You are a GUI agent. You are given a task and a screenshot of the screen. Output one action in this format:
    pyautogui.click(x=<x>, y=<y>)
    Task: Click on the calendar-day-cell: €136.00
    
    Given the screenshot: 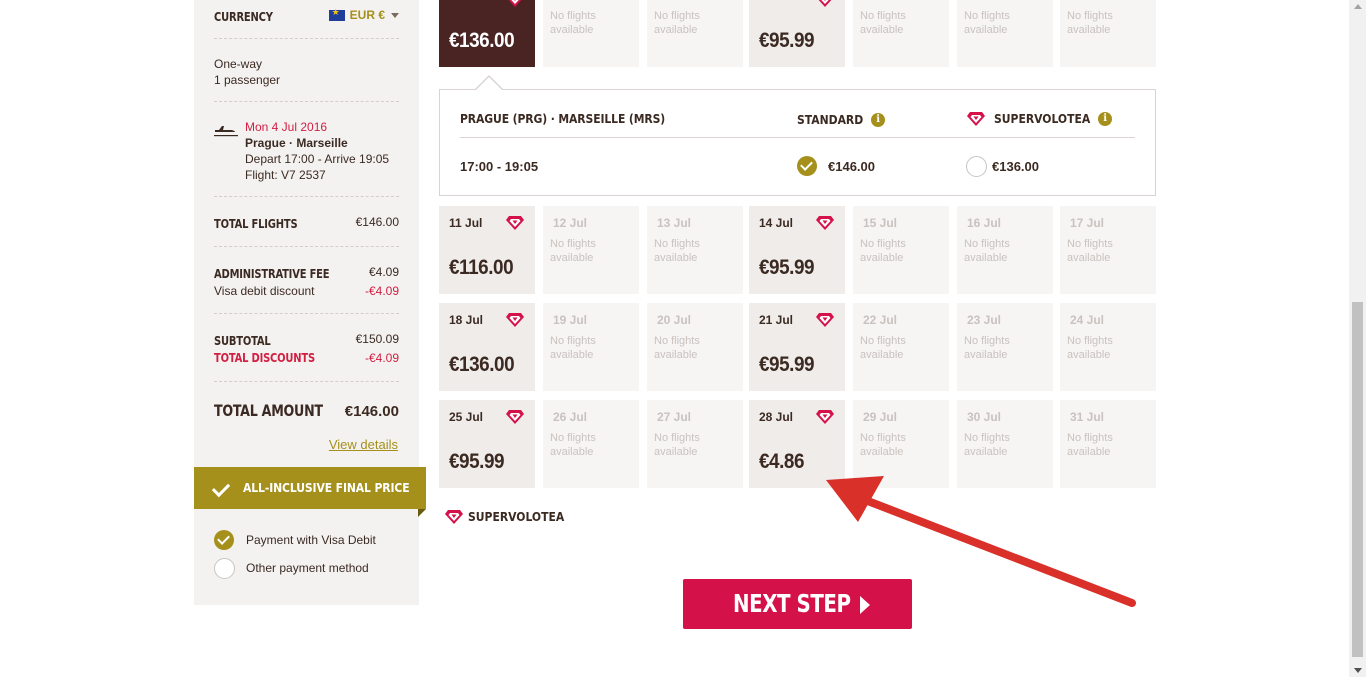 What is the action you would take?
    pyautogui.click(x=487, y=33)
    